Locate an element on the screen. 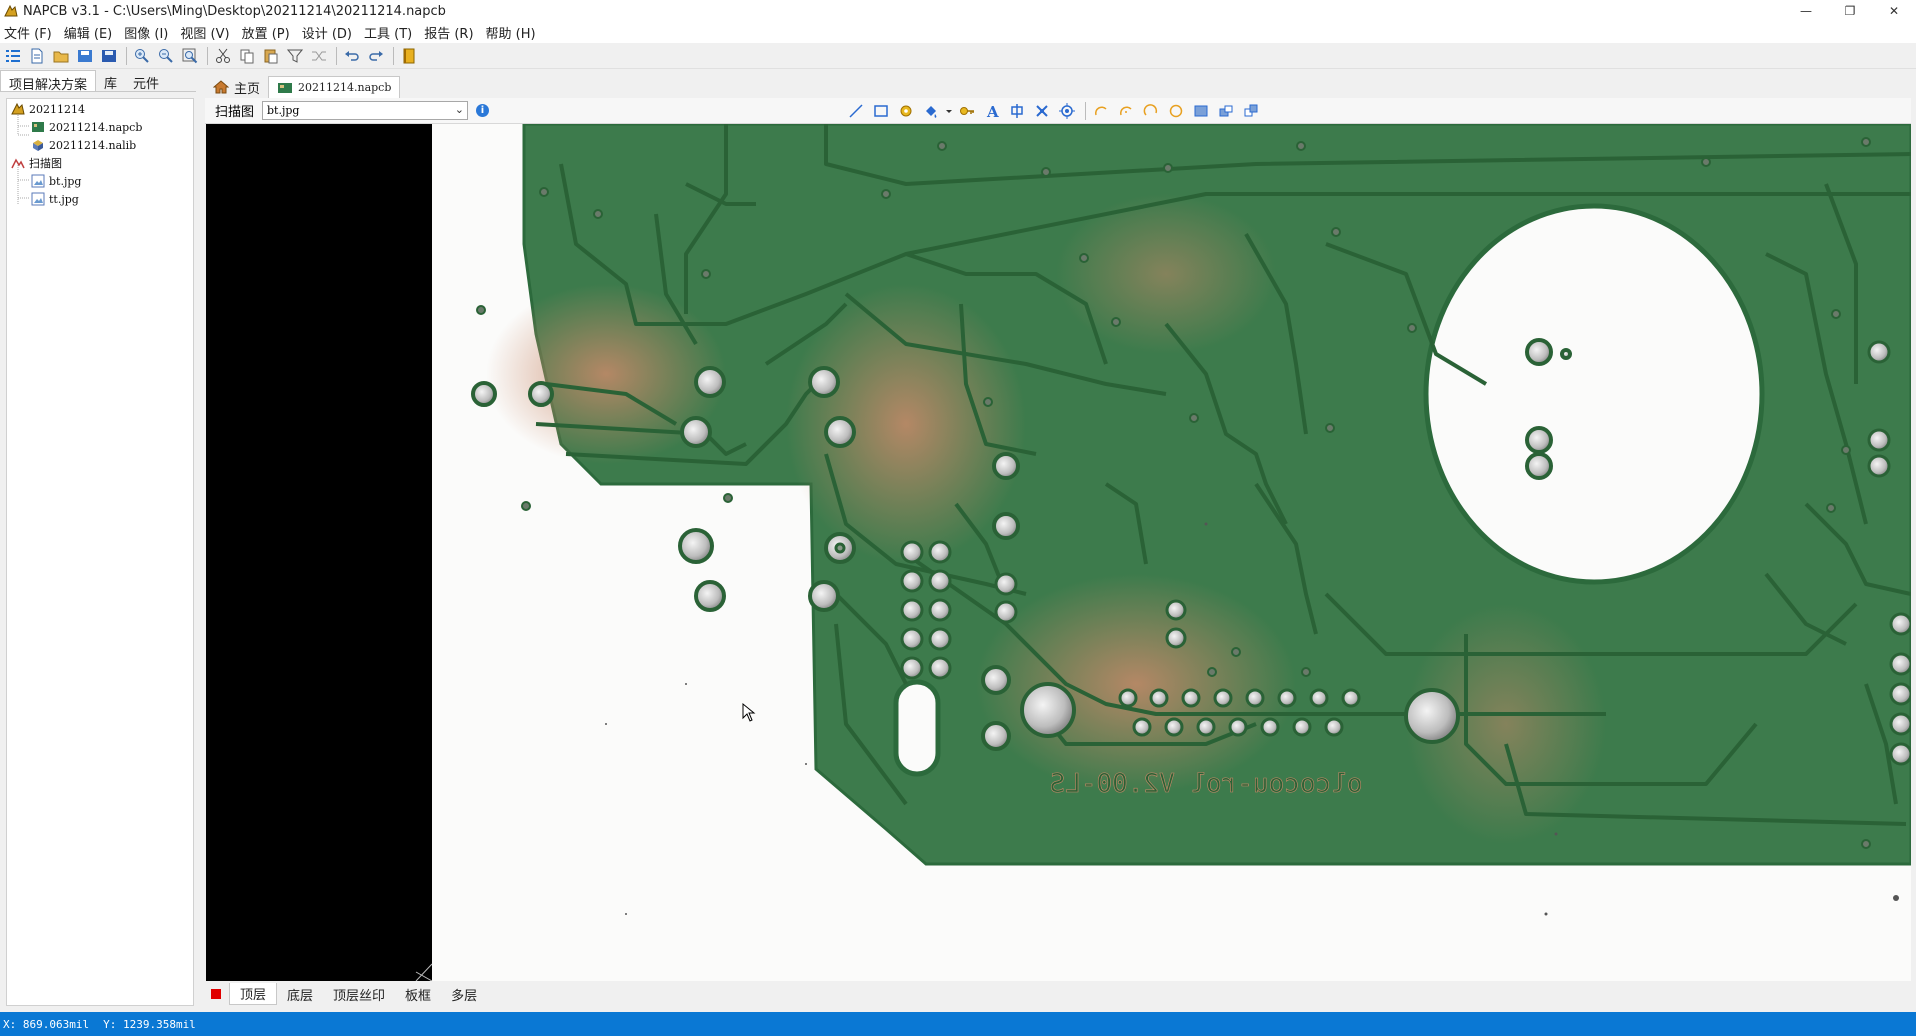 This screenshot has height=1036, width=1916. save-icon is located at coordinates (109, 56).